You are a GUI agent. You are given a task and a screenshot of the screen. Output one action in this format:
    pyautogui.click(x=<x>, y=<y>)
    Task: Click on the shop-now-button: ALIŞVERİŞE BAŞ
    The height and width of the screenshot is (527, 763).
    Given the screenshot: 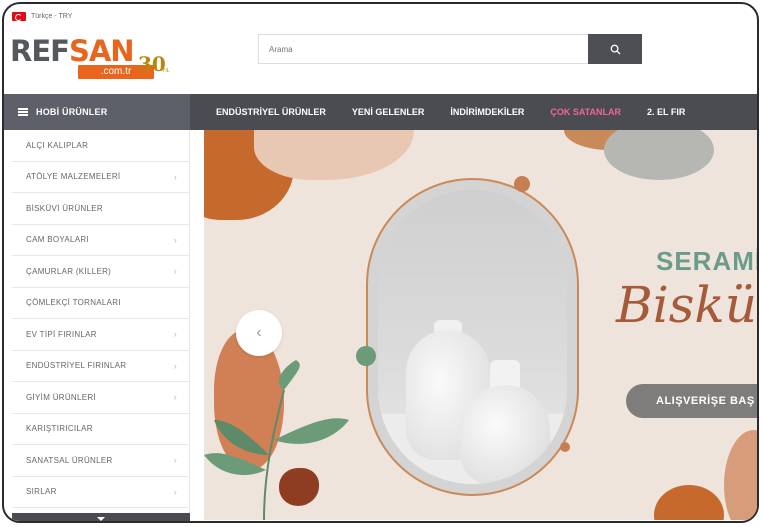 What is the action you would take?
    pyautogui.click(x=691, y=401)
    